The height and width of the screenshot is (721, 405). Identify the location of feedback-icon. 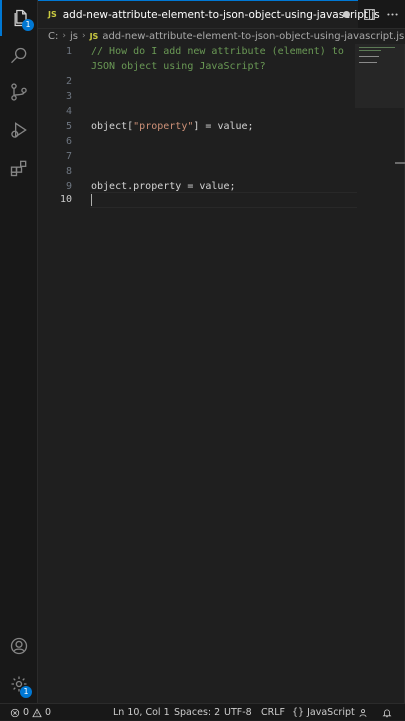
(363, 712).